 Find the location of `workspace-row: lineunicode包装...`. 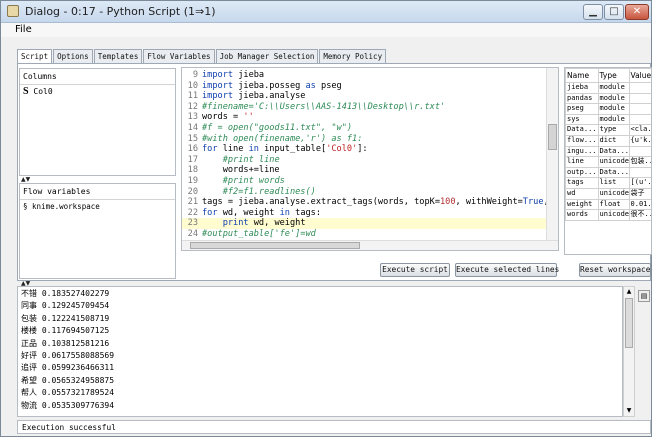

workspace-row: lineunicode包装... is located at coordinates (608, 162).